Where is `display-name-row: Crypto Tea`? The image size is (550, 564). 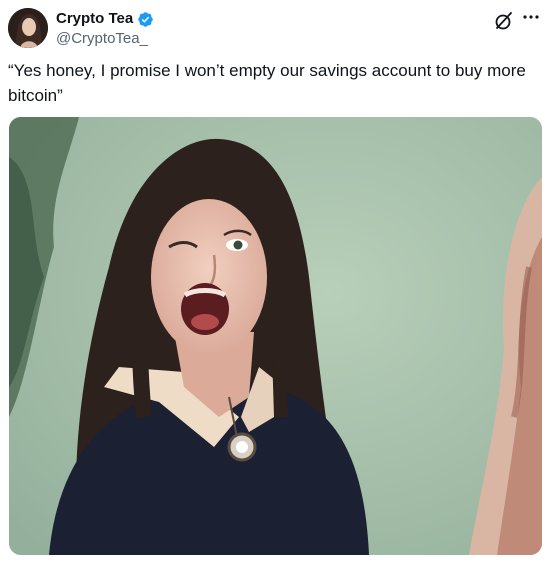
display-name-row: Crypto Tea is located at coordinates (105, 19).